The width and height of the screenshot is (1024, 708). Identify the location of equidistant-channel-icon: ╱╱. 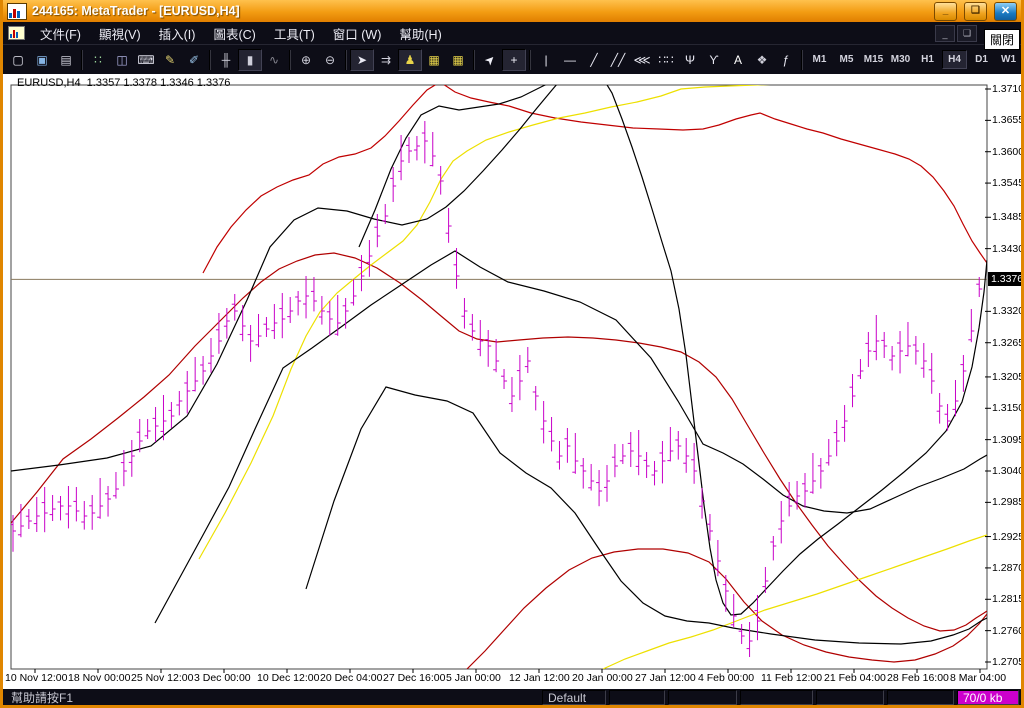
(618, 59).